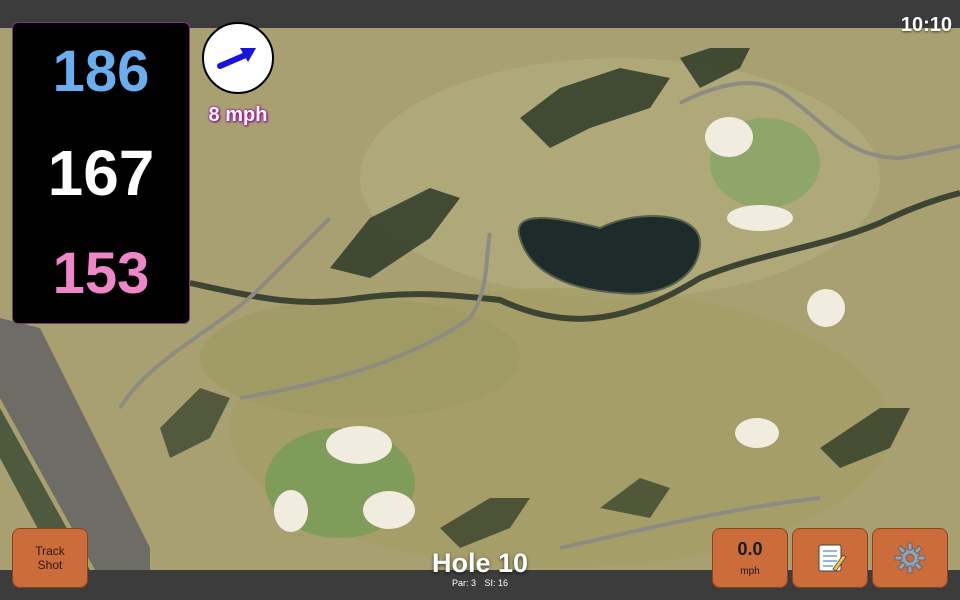 This screenshot has width=960, height=600. What do you see at coordinates (480, 583) in the screenshot?
I see `hole-info: Par: 3 SI: 16` at bounding box center [480, 583].